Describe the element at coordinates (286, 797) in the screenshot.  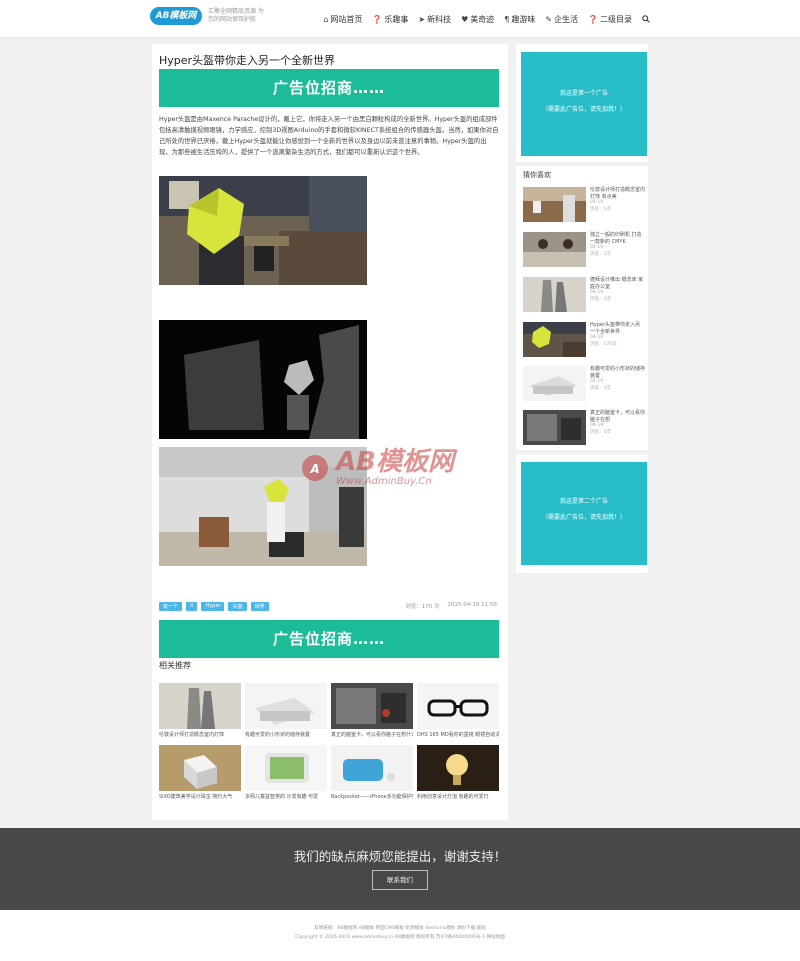
I see `related-caption: 多网儿童益智类的 沙发有趣 可爱` at that location.